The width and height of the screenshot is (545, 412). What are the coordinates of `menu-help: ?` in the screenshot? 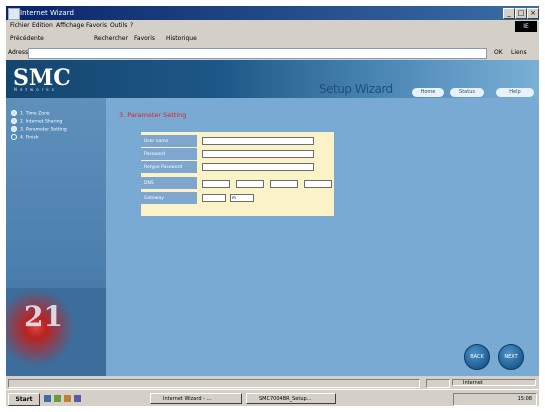 It's located at (131, 25).